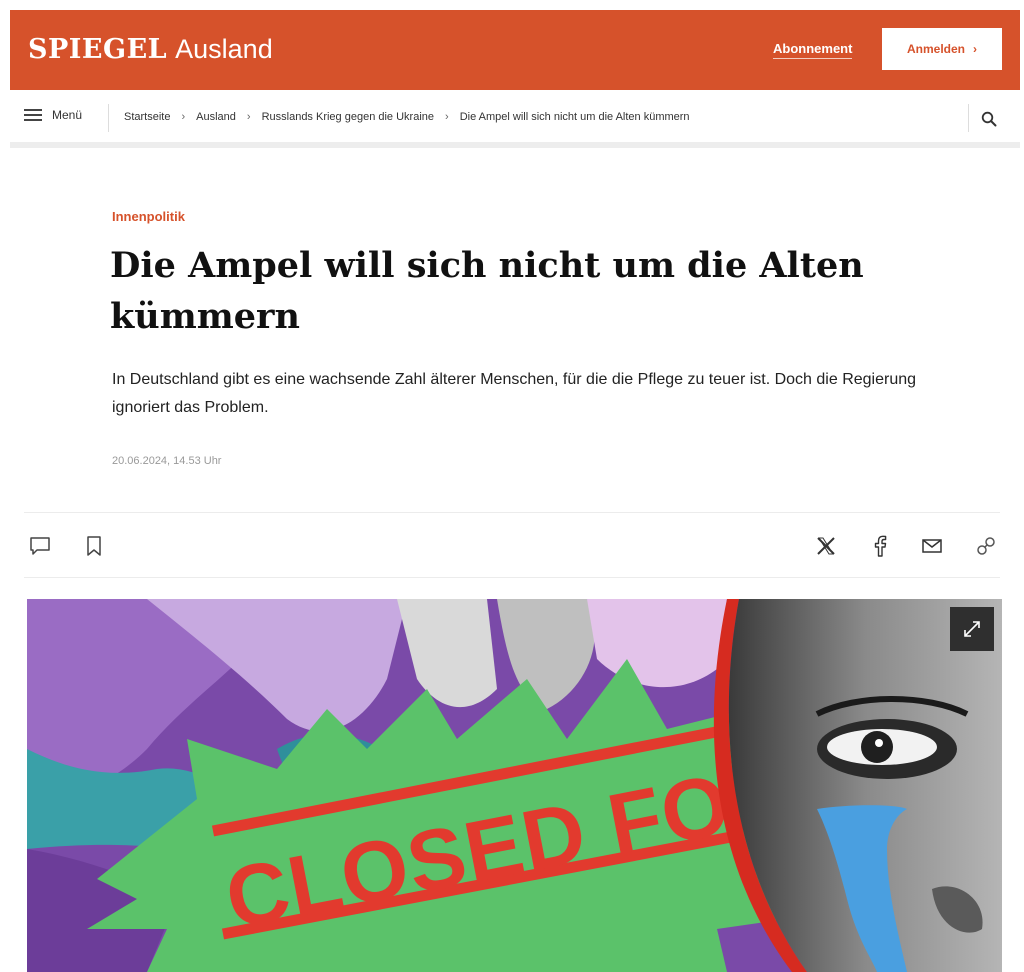 The height and width of the screenshot is (972, 1024). I want to click on article-actions, so click(512, 546).